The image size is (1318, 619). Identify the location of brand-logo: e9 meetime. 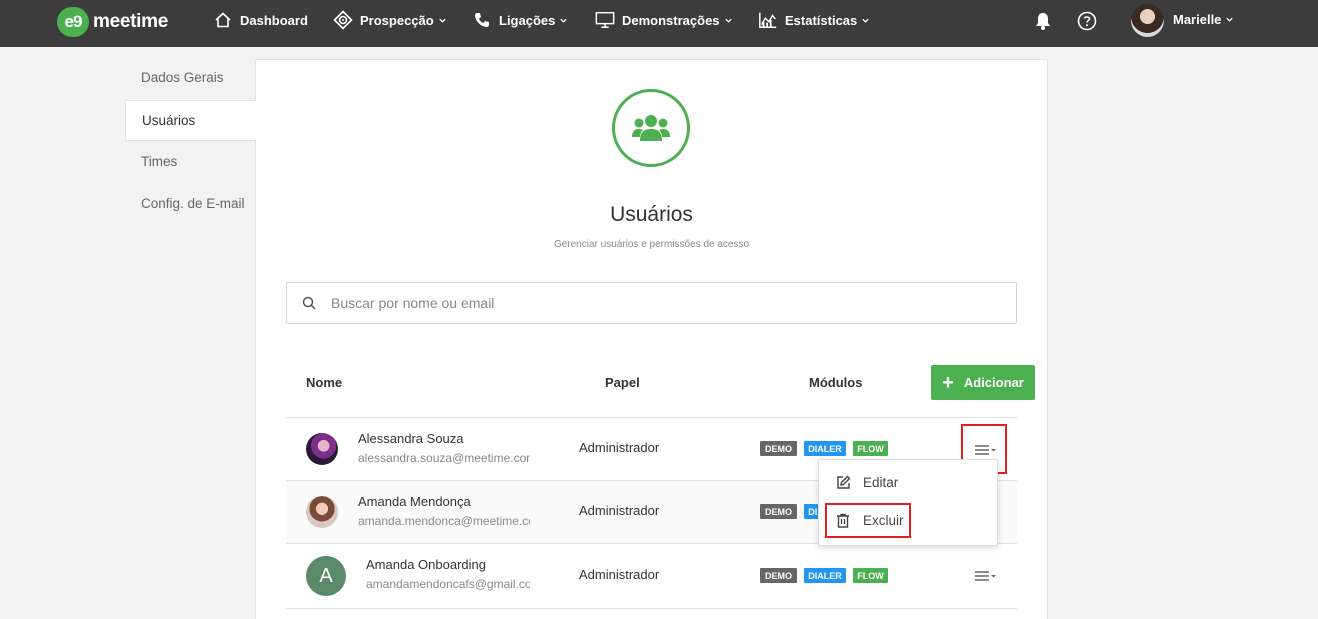
(112, 22).